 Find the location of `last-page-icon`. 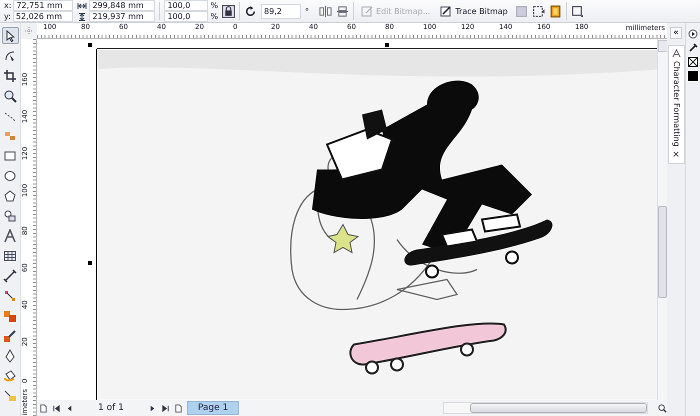

last-page-icon is located at coordinates (165, 408).